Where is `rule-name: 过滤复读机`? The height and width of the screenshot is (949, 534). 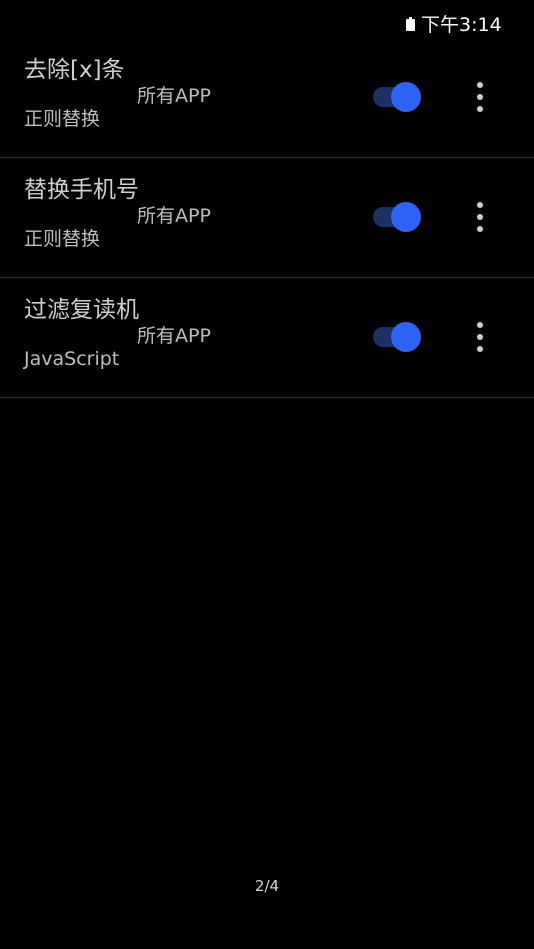 rule-name: 过滤复读机 is located at coordinates (81, 310).